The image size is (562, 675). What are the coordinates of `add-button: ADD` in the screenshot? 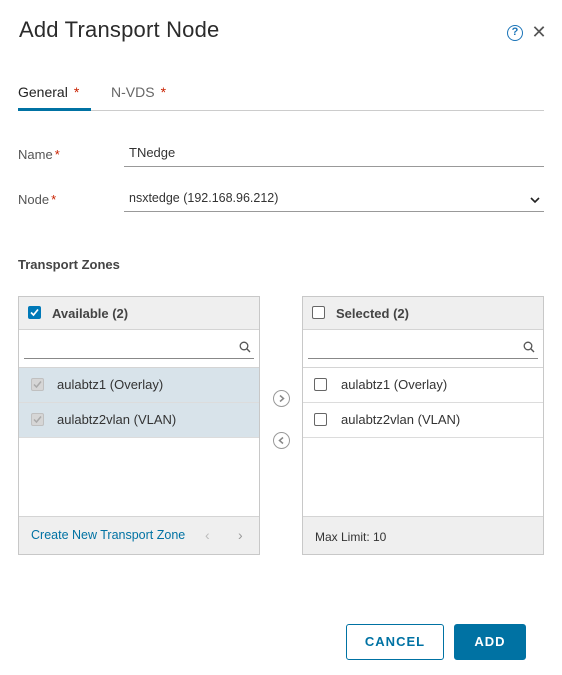 It's located at (490, 642).